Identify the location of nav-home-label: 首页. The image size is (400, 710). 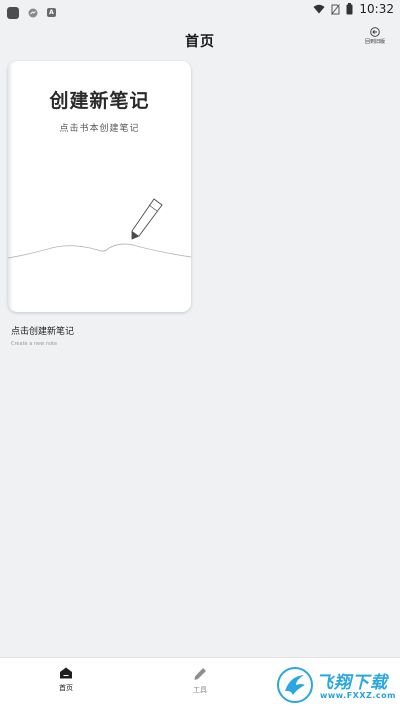
(66, 688).